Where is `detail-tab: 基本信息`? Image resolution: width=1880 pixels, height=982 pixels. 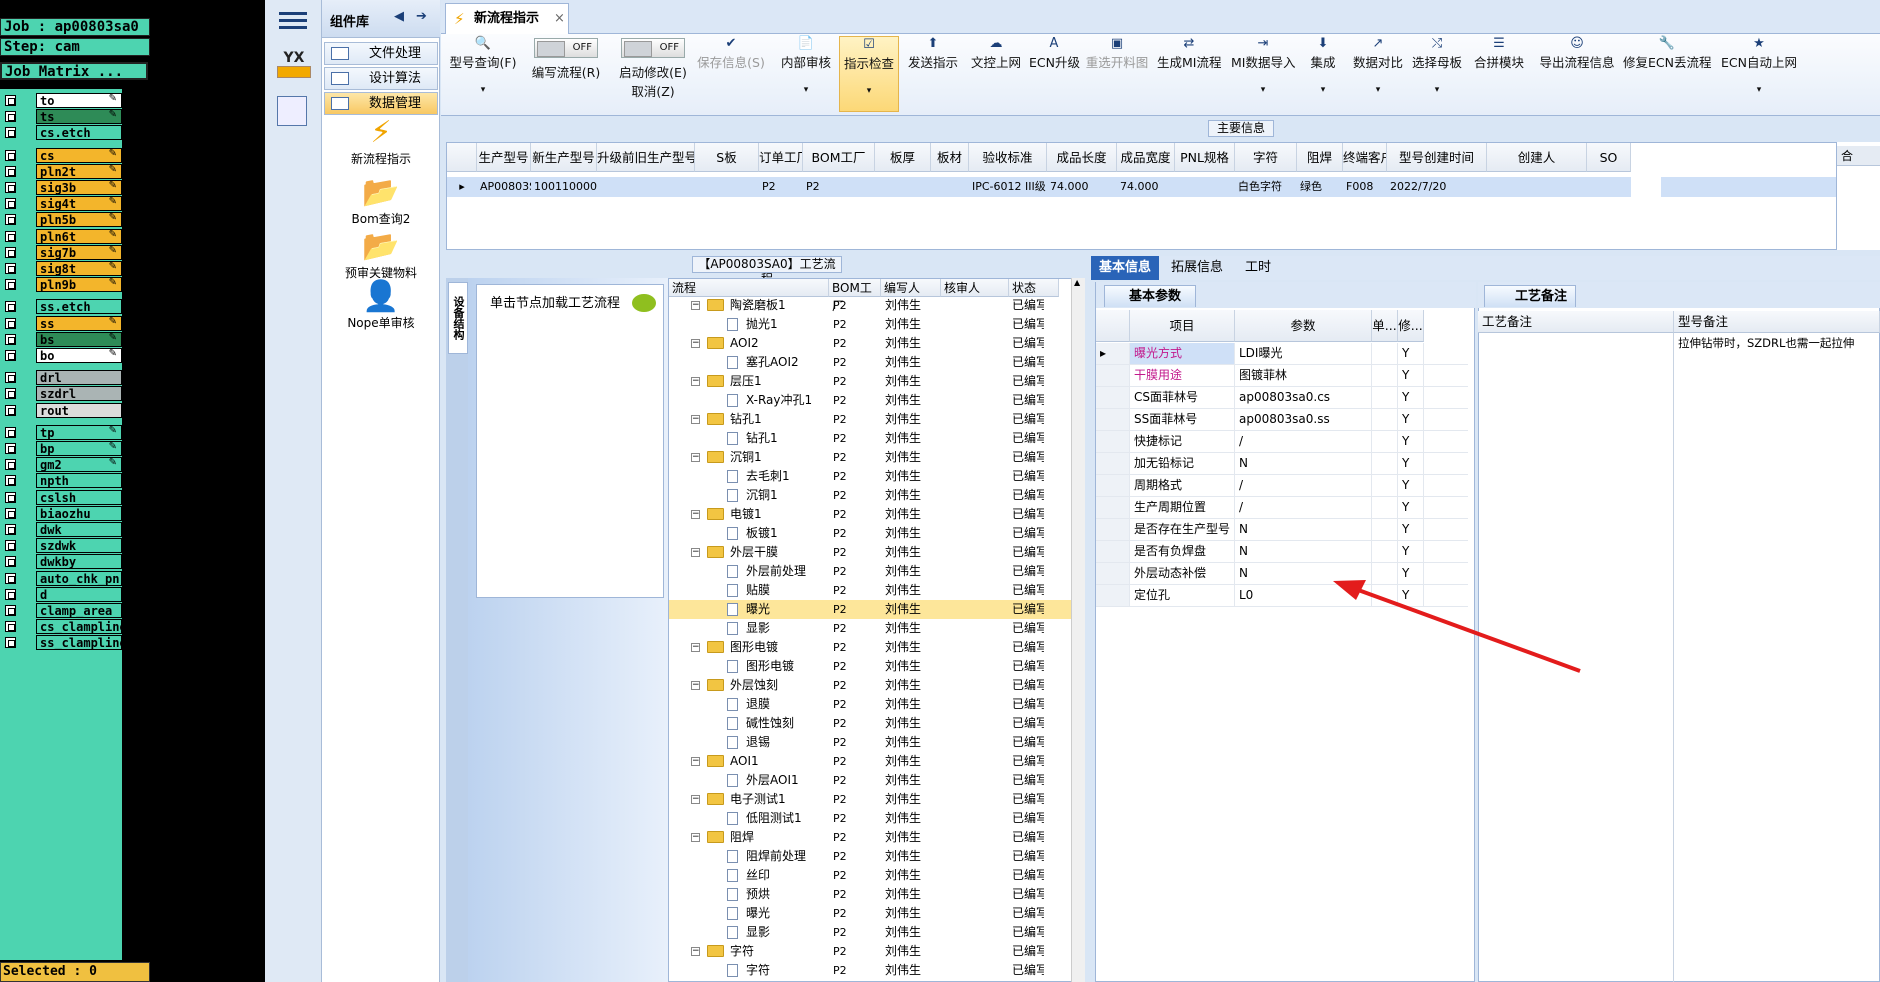
detail-tab: 基本信息 is located at coordinates (1125, 268).